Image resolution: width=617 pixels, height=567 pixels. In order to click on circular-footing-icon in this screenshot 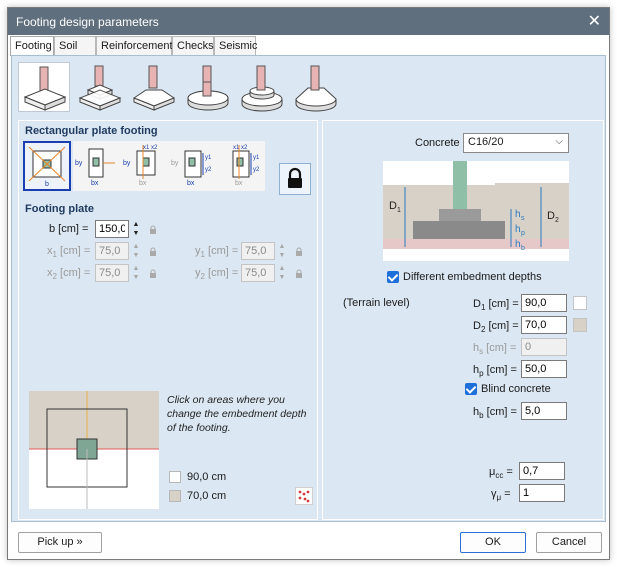, I will do `click(208, 88)`.